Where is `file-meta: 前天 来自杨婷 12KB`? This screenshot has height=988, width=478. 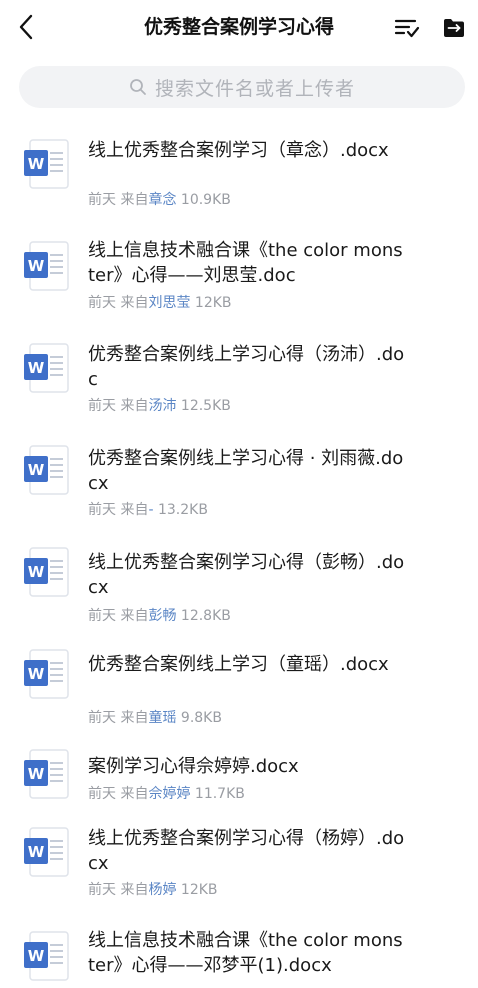
file-meta: 前天 来自杨婷 12KB is located at coordinates (153, 890).